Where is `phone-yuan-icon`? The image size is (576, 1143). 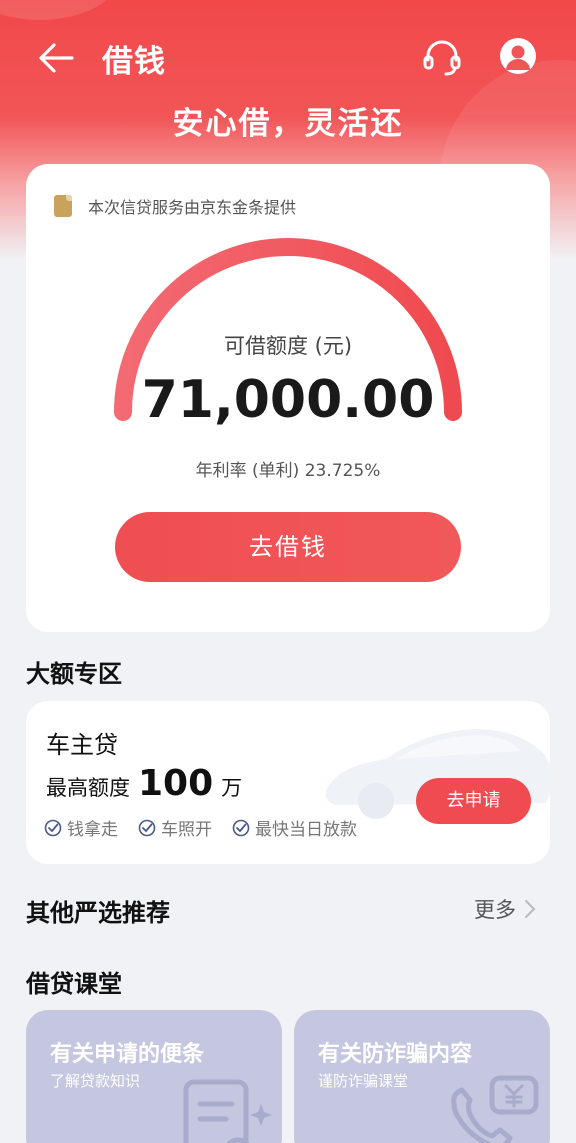
phone-yuan-icon is located at coordinates (495, 1109).